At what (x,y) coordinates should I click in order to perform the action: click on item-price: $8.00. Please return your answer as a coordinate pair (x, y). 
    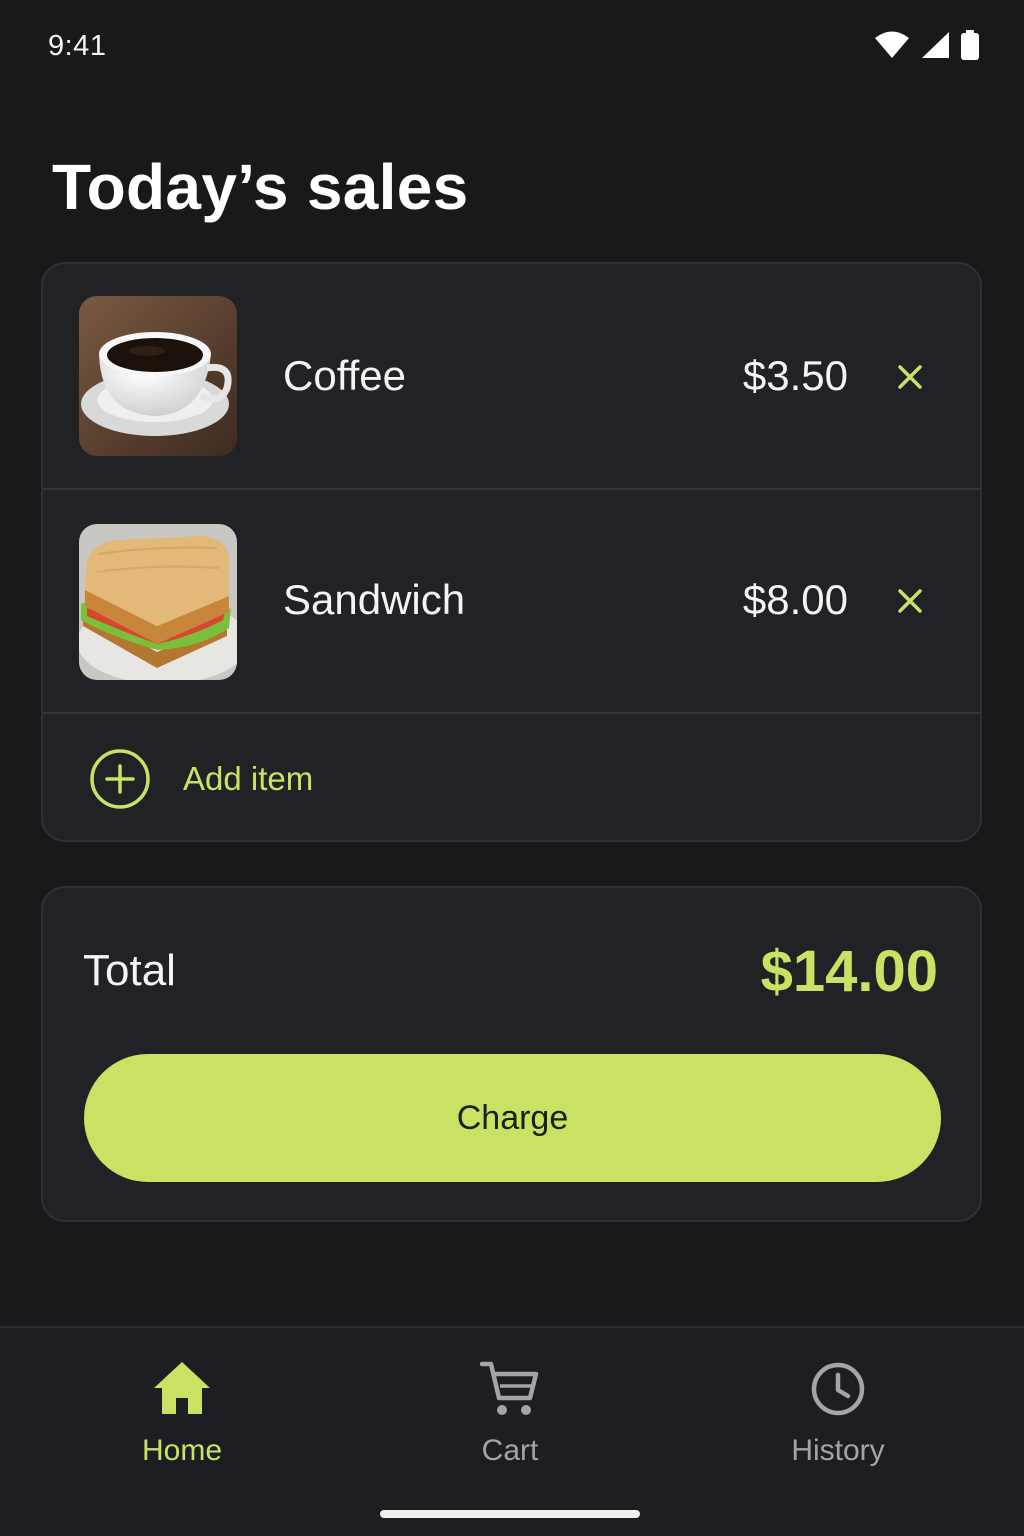
    Looking at the image, I should click on (795, 599).